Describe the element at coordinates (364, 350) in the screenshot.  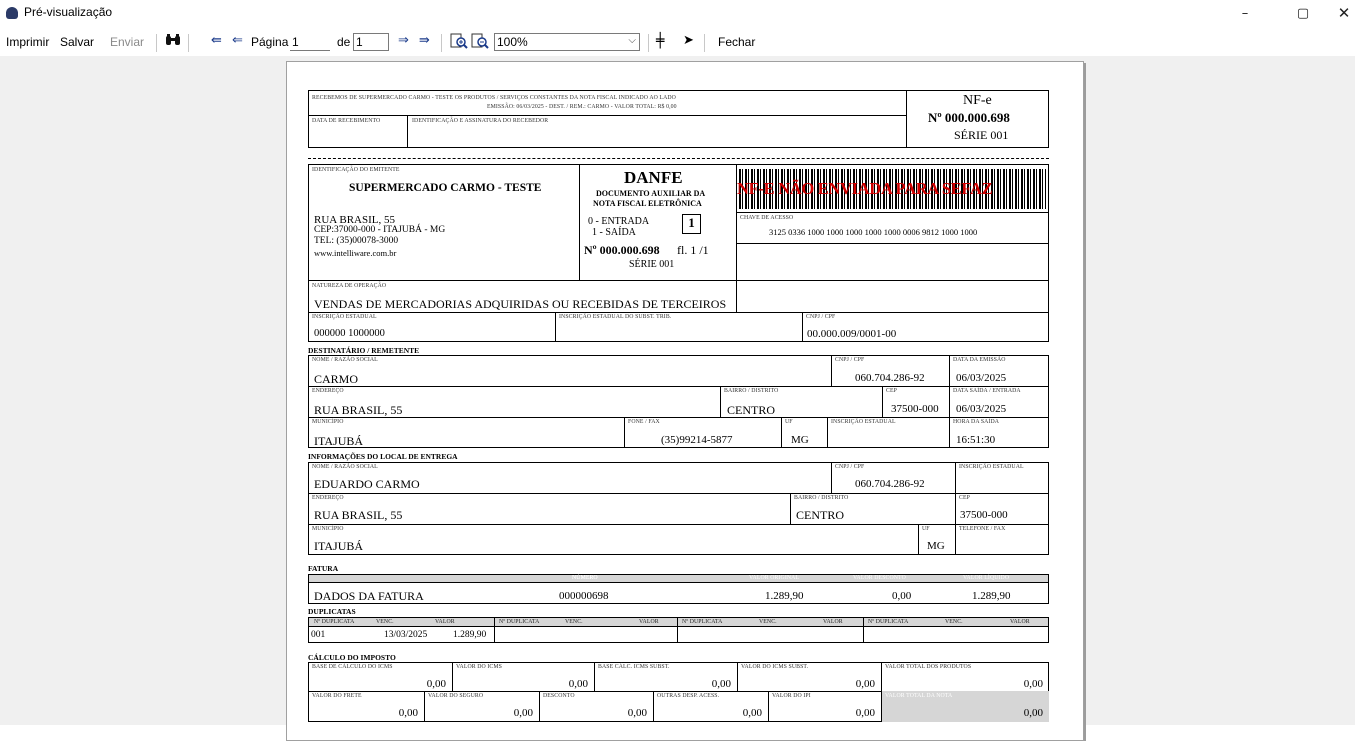
I see `recipient-section-title: DESTINATÁRIO / REMETENTE` at that location.